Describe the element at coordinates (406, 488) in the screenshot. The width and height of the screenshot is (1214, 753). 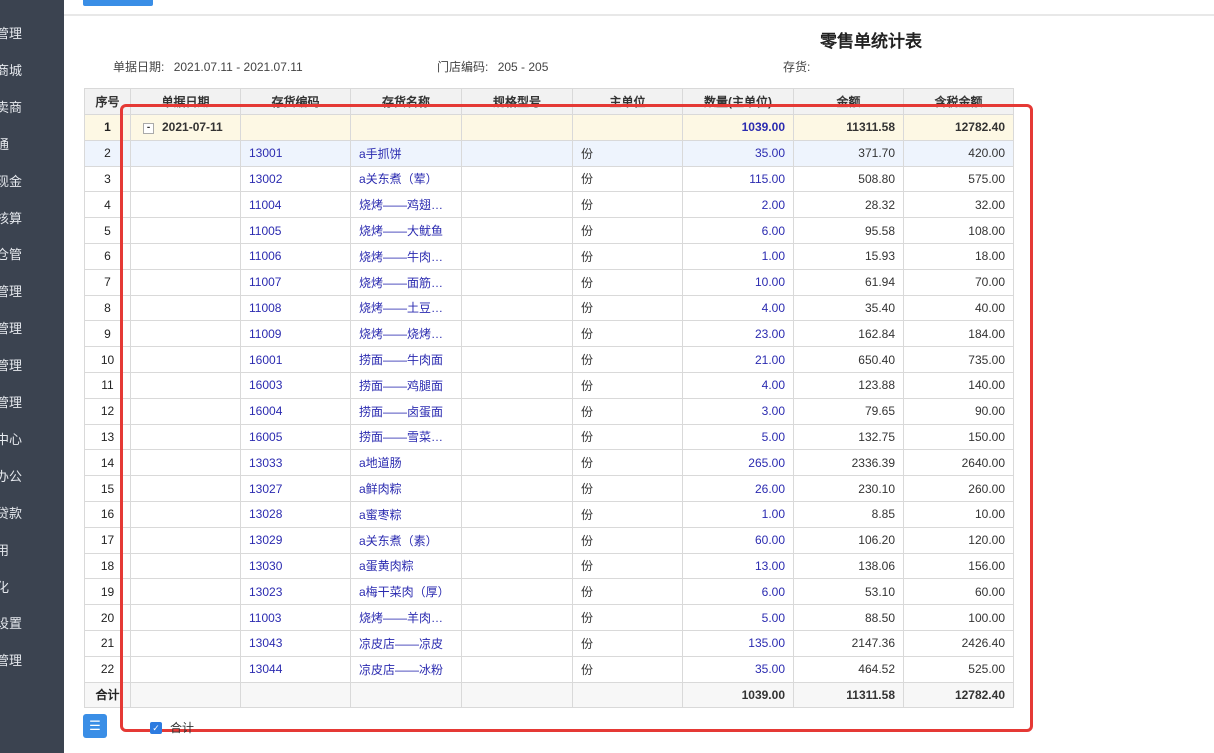
I see `item-name: a鲜肉粽` at that location.